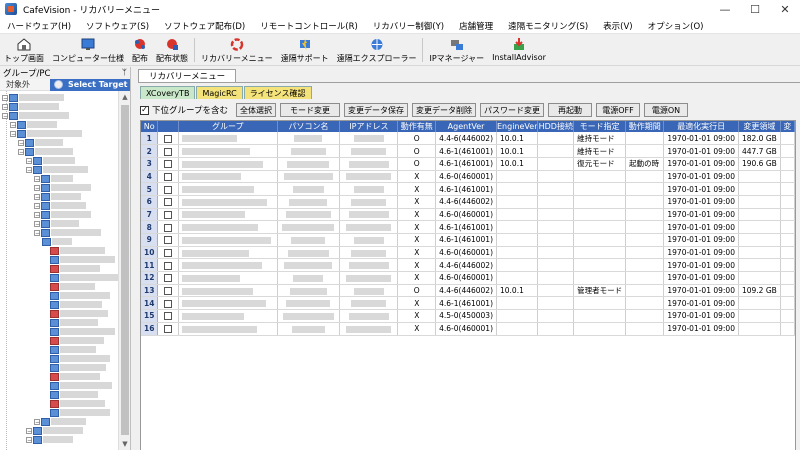  I want to click on close-button: ✕, so click(785, 9).